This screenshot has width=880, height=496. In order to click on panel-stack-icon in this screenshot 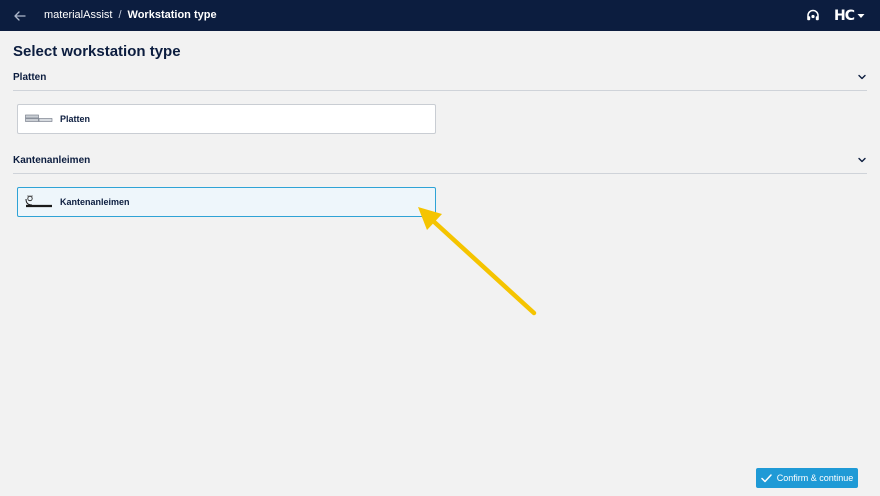, I will do `click(39, 118)`.